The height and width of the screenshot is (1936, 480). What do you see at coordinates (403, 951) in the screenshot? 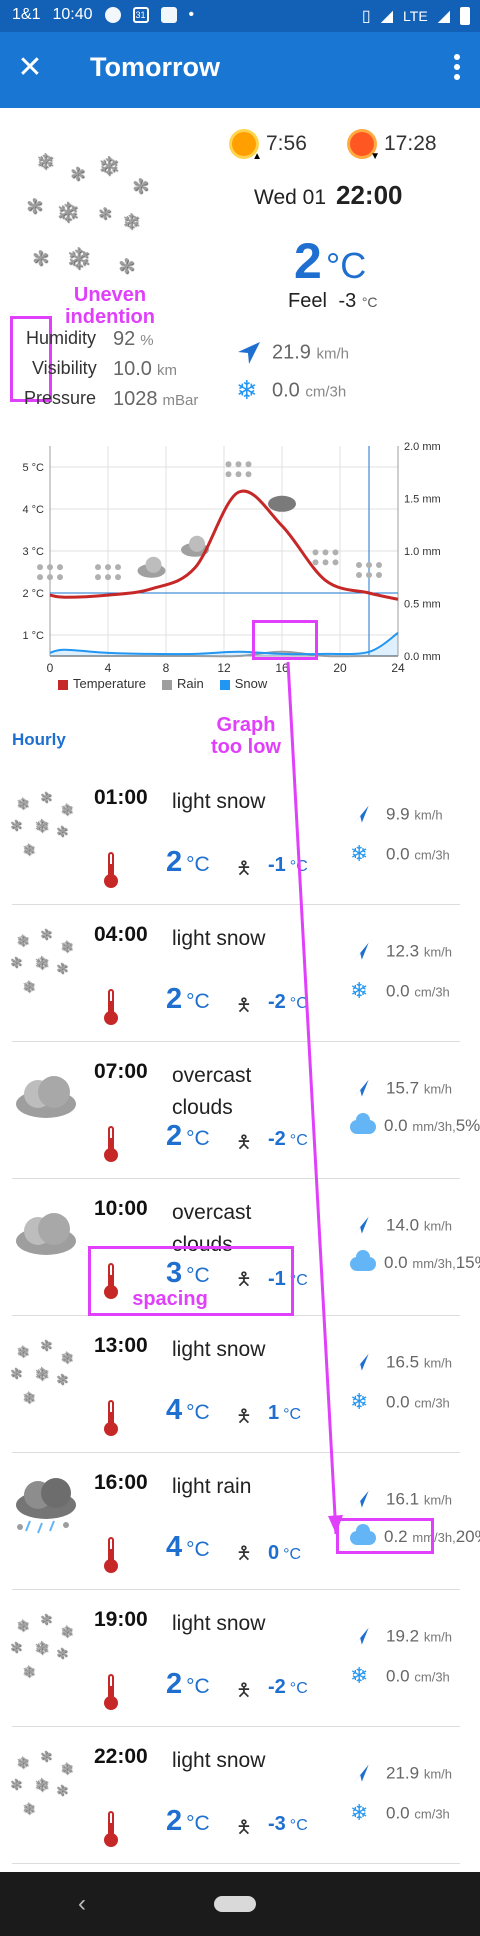
I see `hour-wind-speed: 12.3` at bounding box center [403, 951].